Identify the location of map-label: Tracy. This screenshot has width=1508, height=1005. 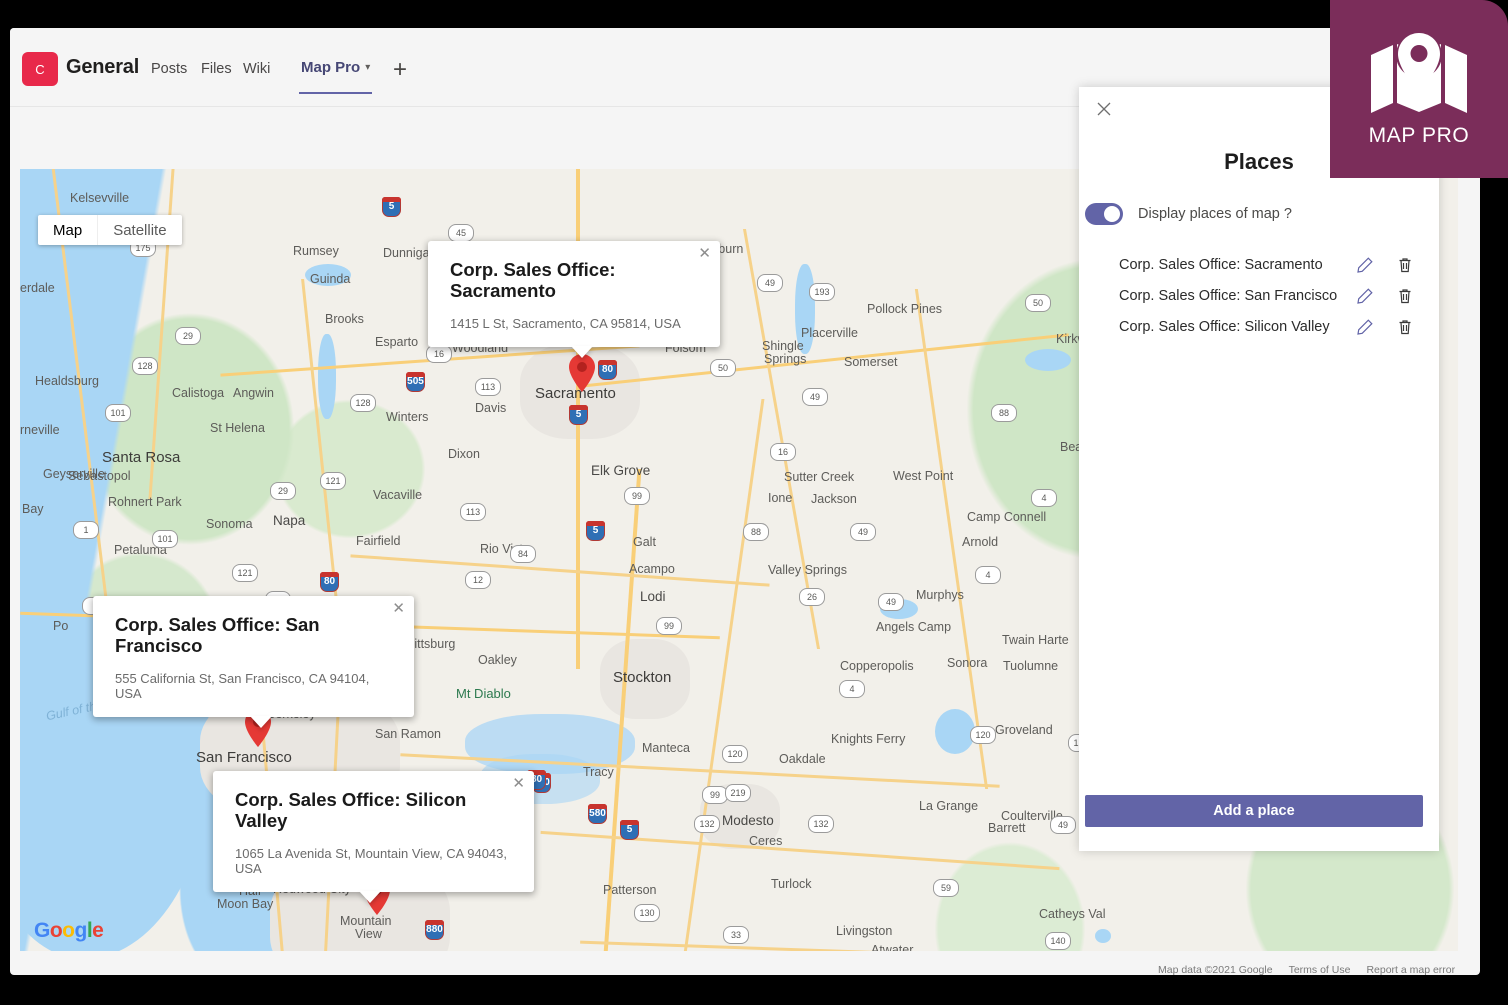
(598, 772).